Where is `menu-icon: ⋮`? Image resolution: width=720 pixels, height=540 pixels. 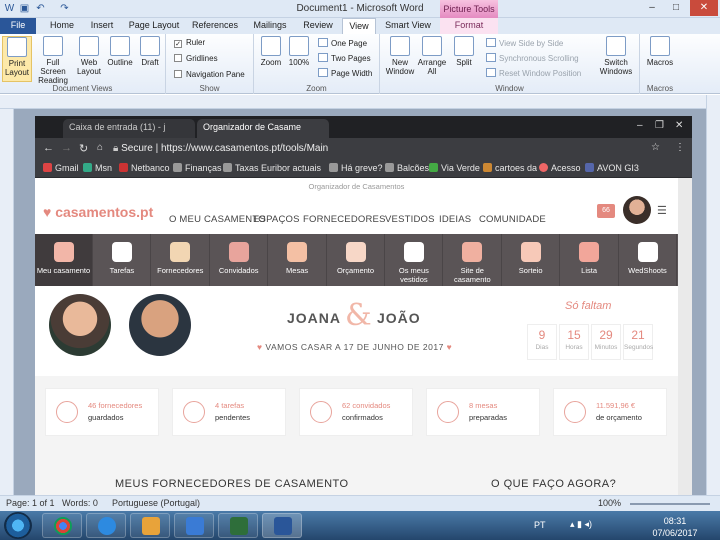 menu-icon: ⋮ is located at coordinates (680, 147).